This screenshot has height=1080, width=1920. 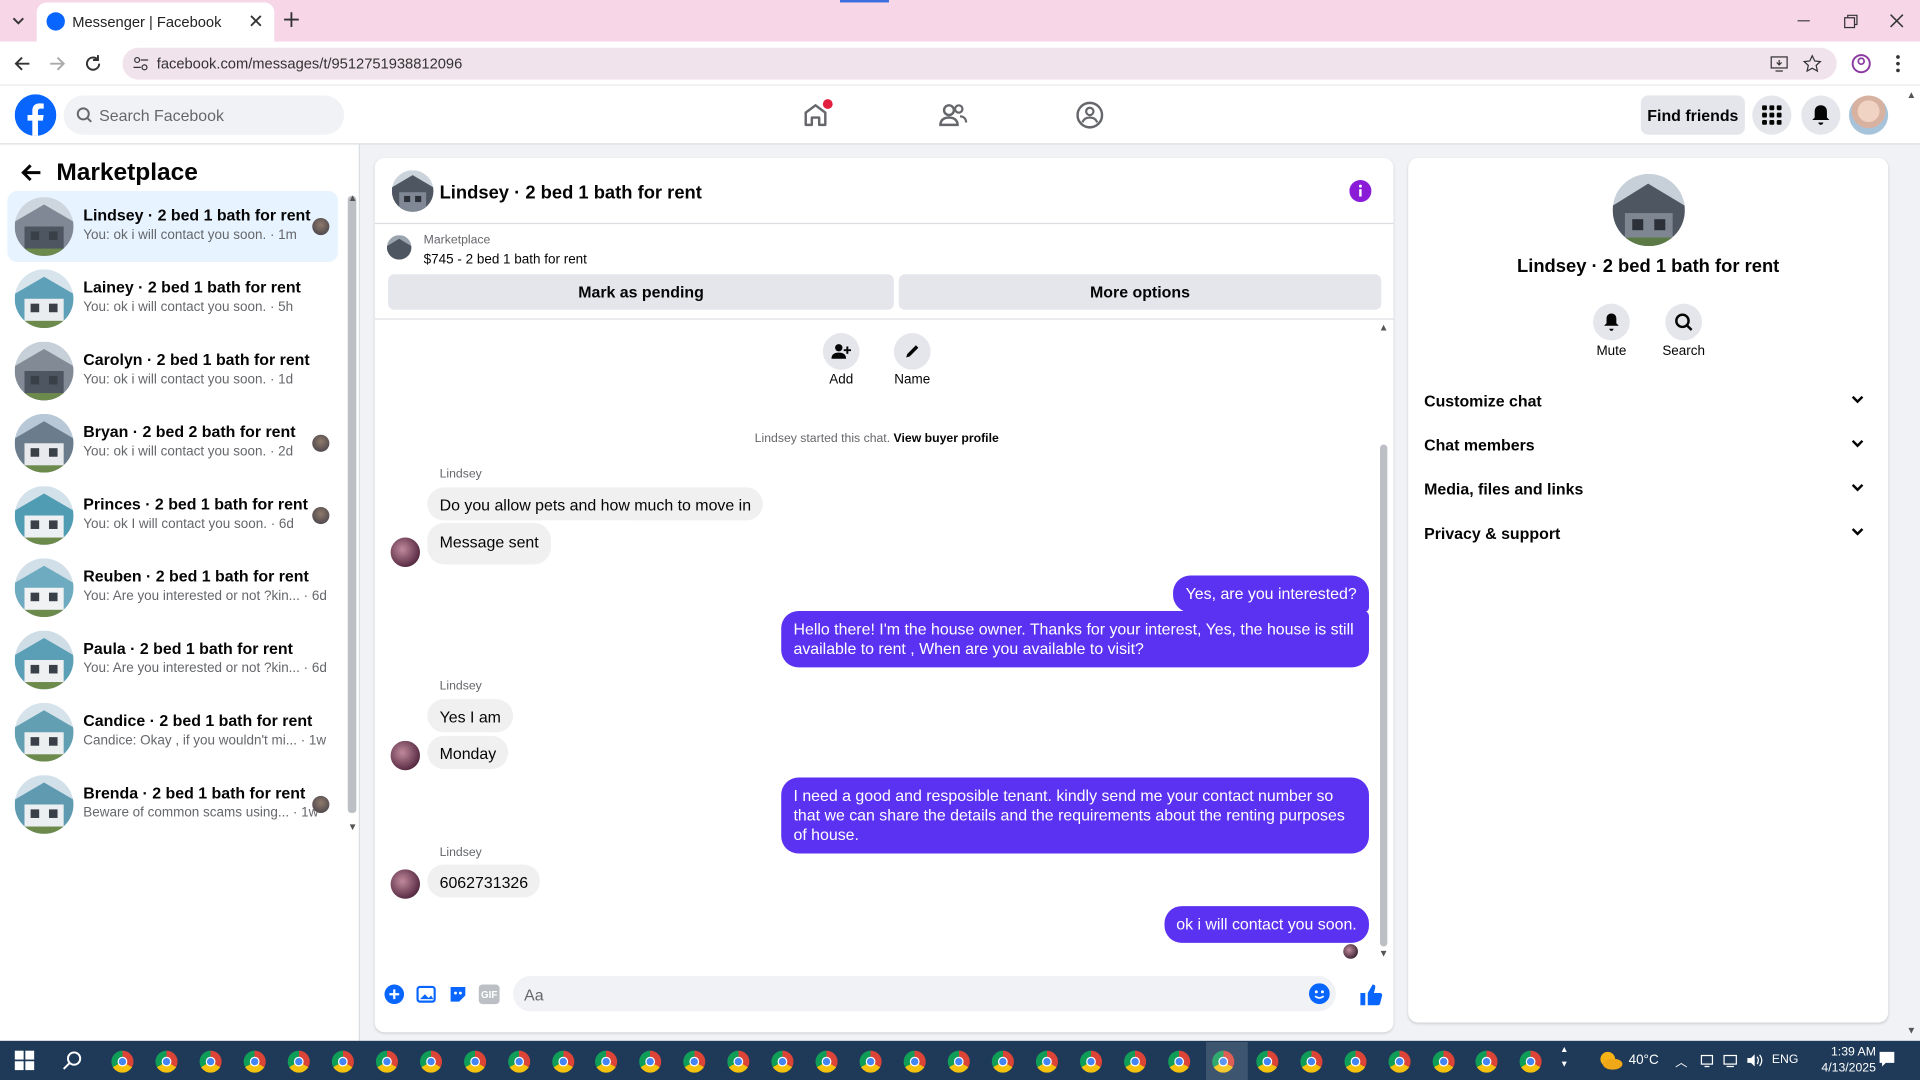 I want to click on language-indicator: ENG, so click(x=1785, y=1059).